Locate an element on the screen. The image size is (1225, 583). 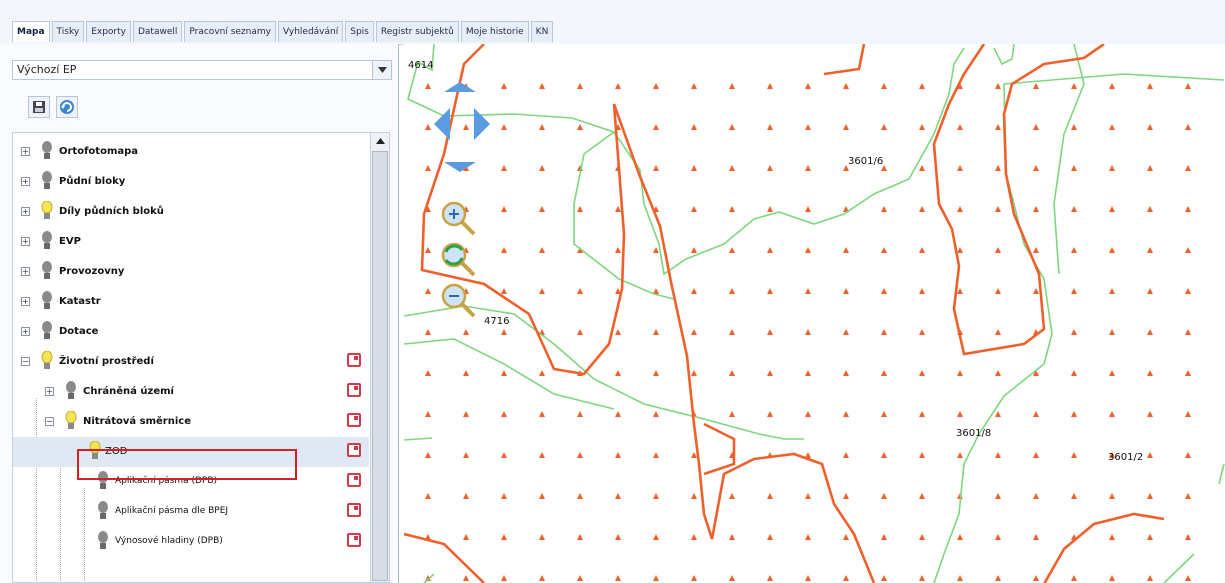
tab-vyhledavani: Vyhledávání is located at coordinates (310, 31).